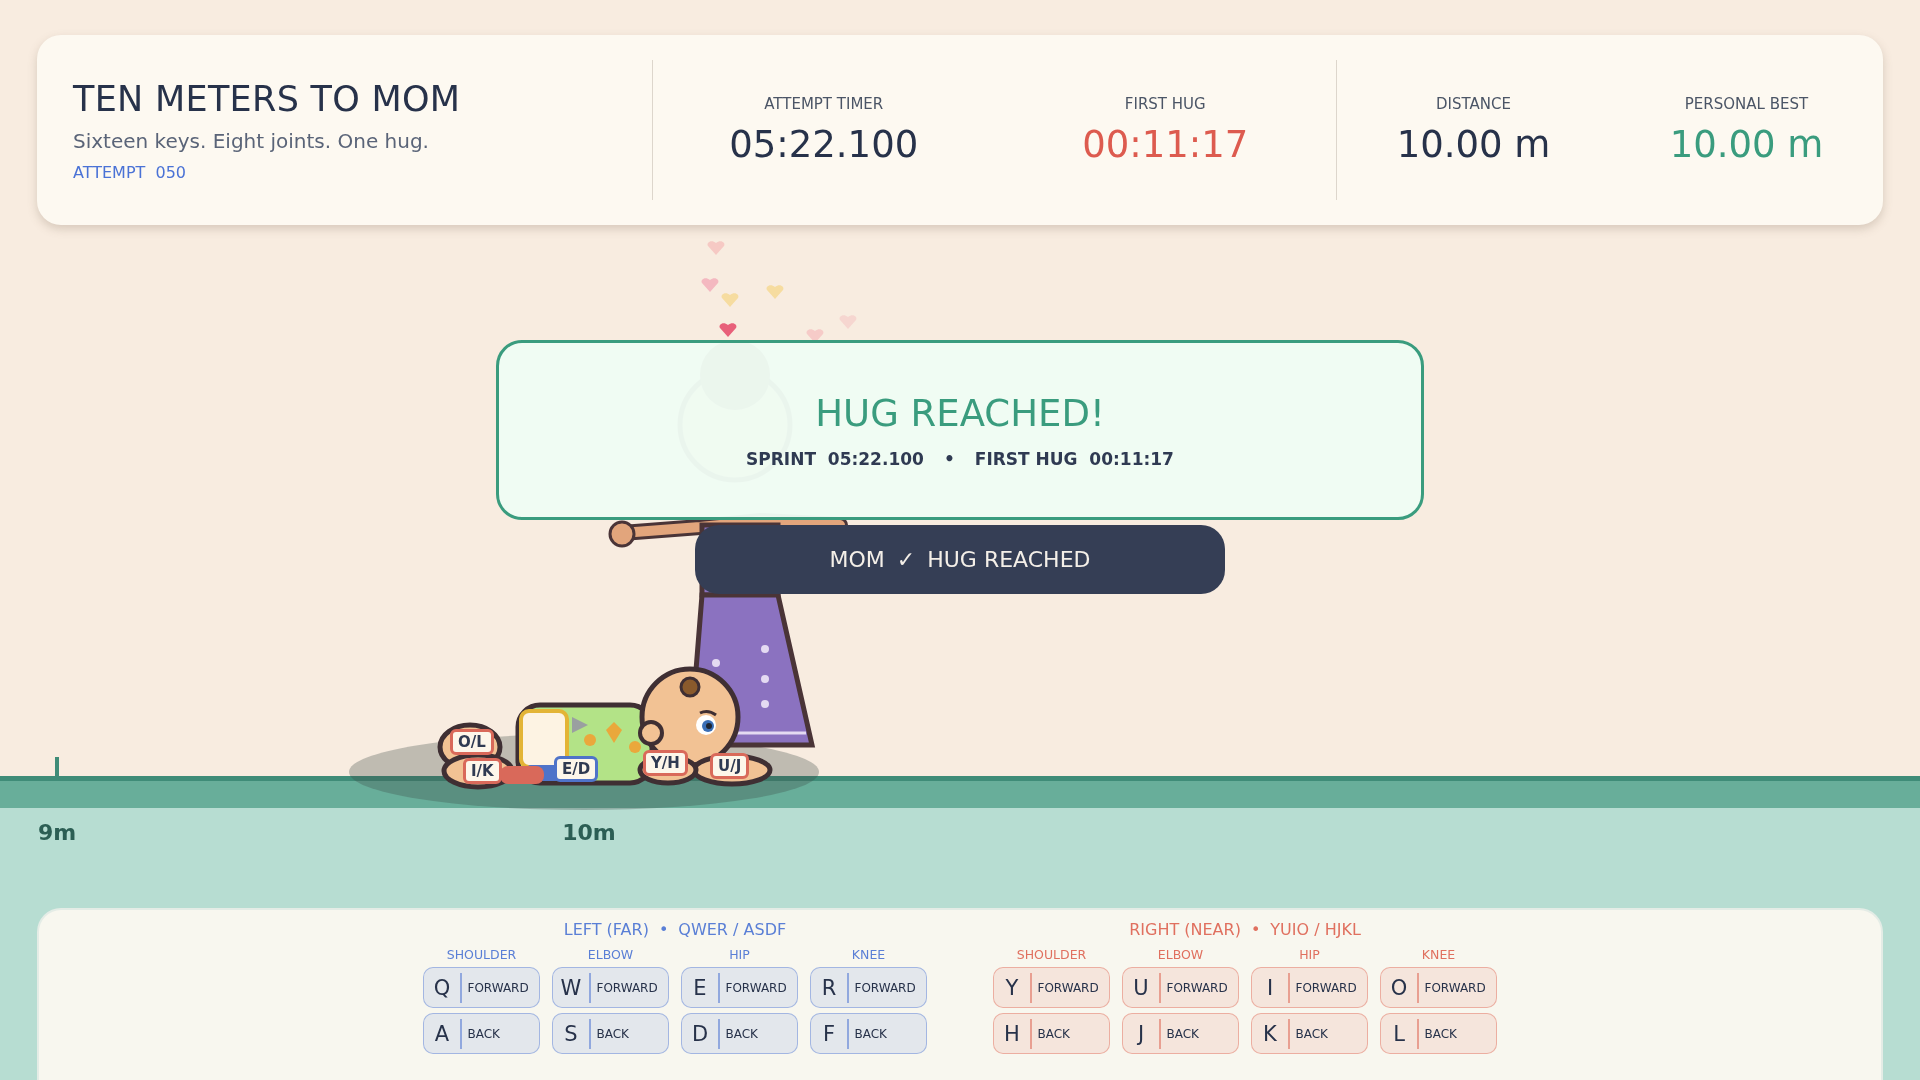  I want to click on limb-key-tag: O/L, so click(472, 742).